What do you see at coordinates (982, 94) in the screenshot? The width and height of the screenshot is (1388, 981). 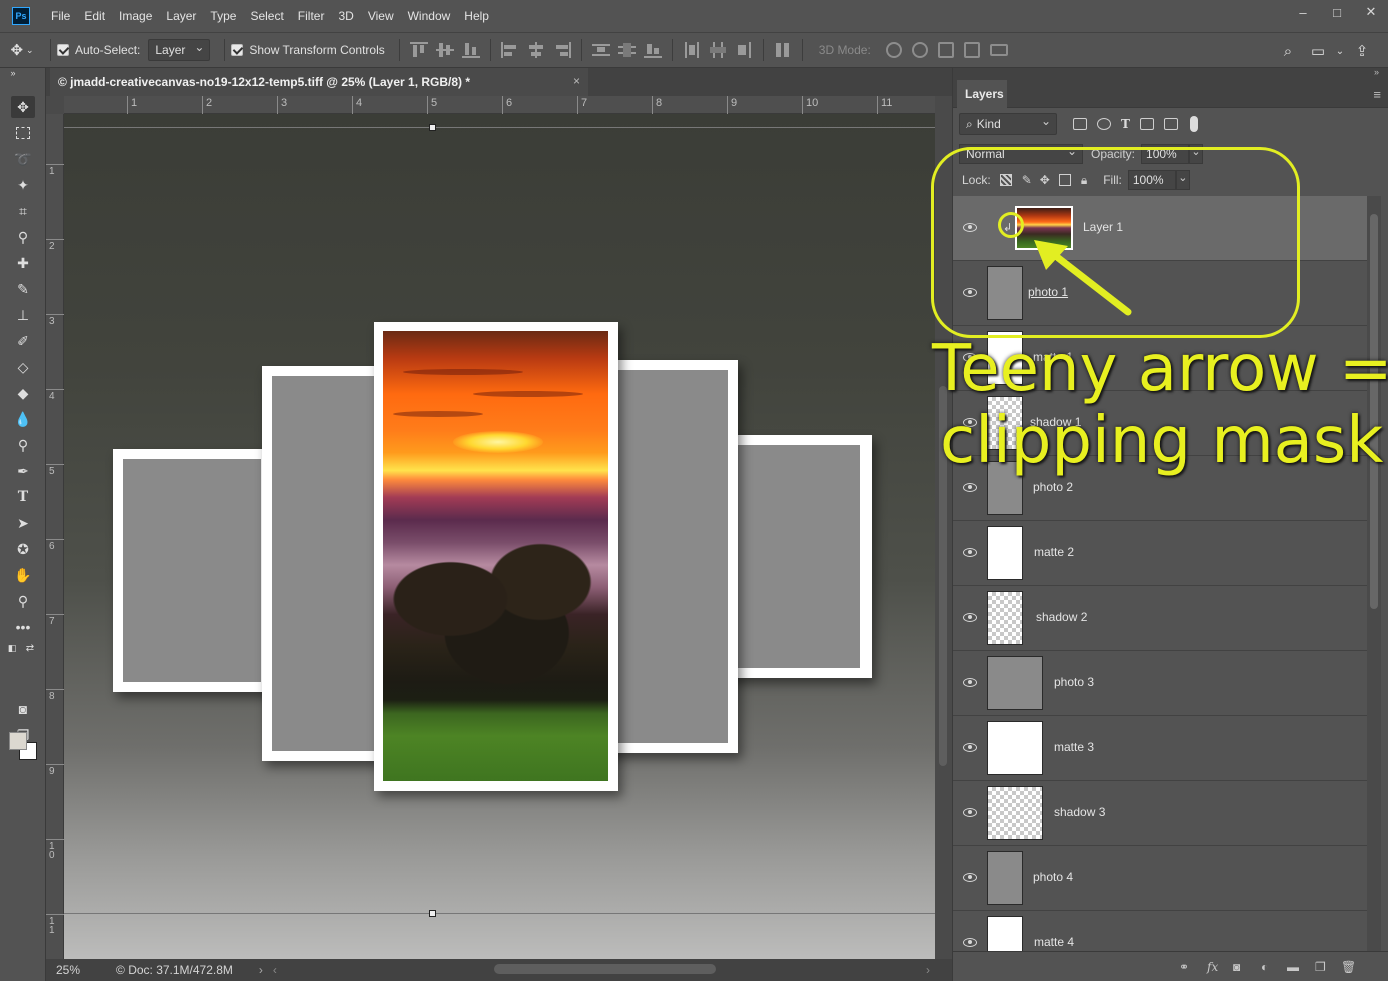 I see `layers-tab: Layers` at bounding box center [982, 94].